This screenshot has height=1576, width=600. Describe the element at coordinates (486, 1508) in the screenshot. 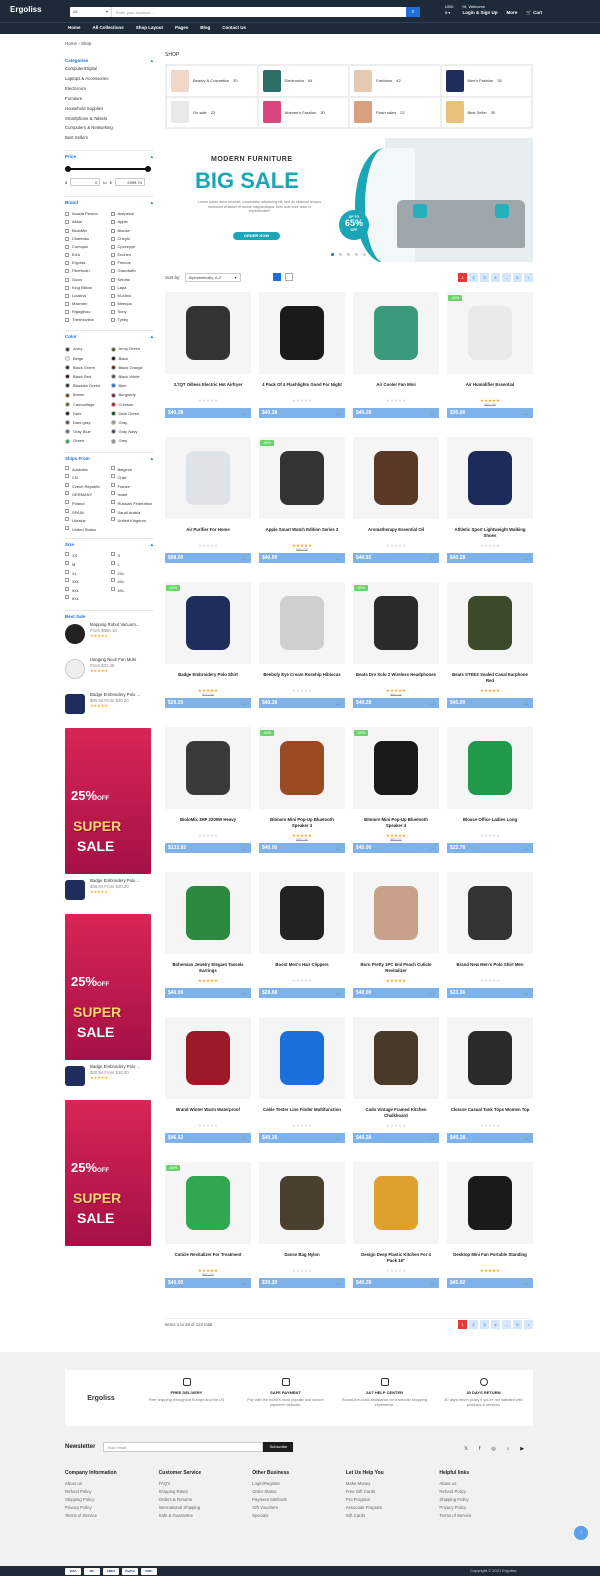

I see `footer-link: Privacy Policy` at that location.